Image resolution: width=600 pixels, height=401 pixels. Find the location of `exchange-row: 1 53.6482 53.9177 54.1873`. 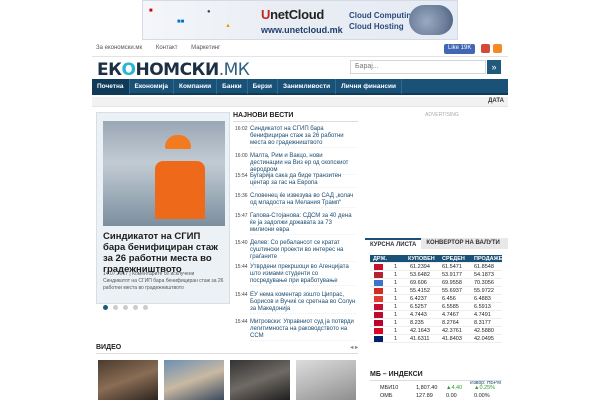

exchange-row: 1 53.6482 53.9177 54.1873 is located at coordinates (436, 275).